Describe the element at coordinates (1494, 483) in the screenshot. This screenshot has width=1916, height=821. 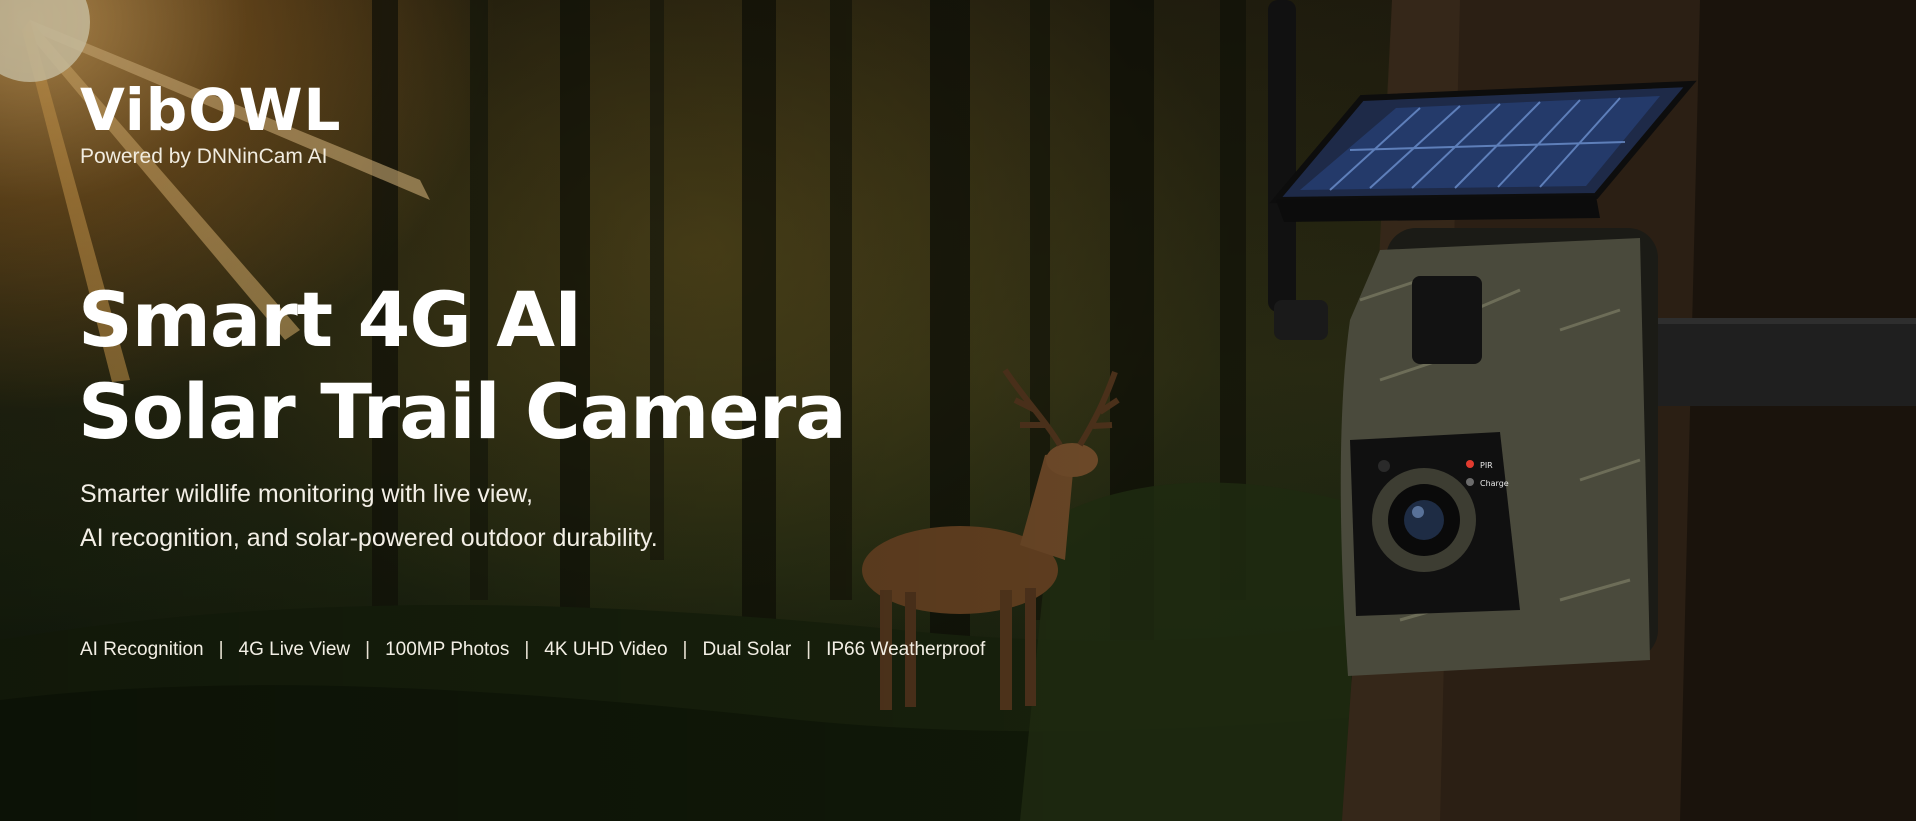
I see `charge-label: Charge` at that location.